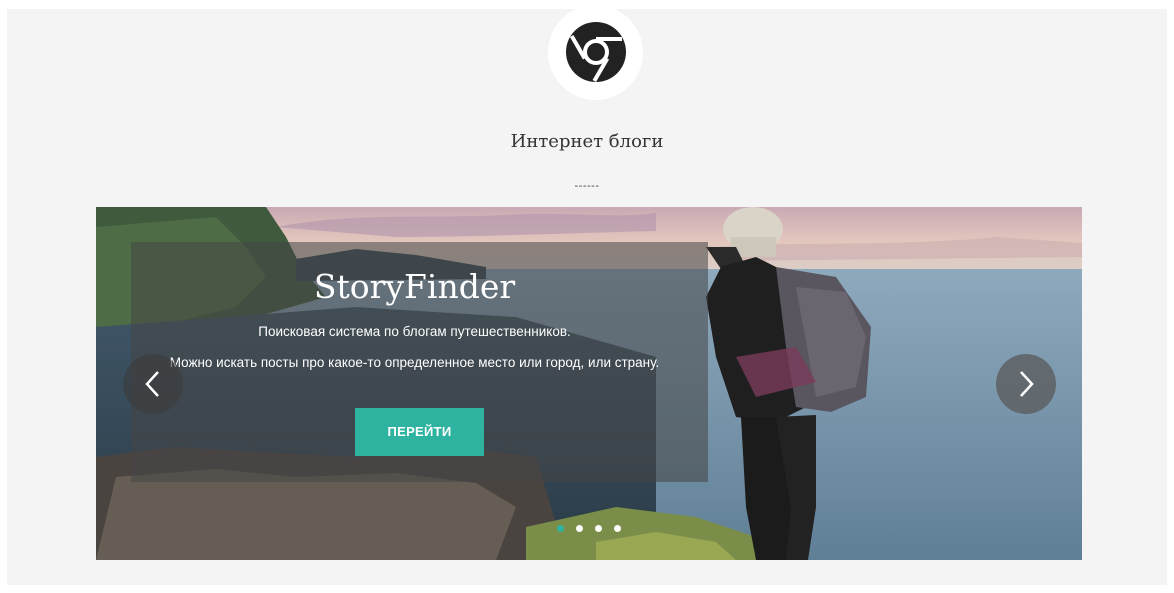  What do you see at coordinates (419, 432) in the screenshot?
I see `go-button: ПЕРЕЙТИ` at bounding box center [419, 432].